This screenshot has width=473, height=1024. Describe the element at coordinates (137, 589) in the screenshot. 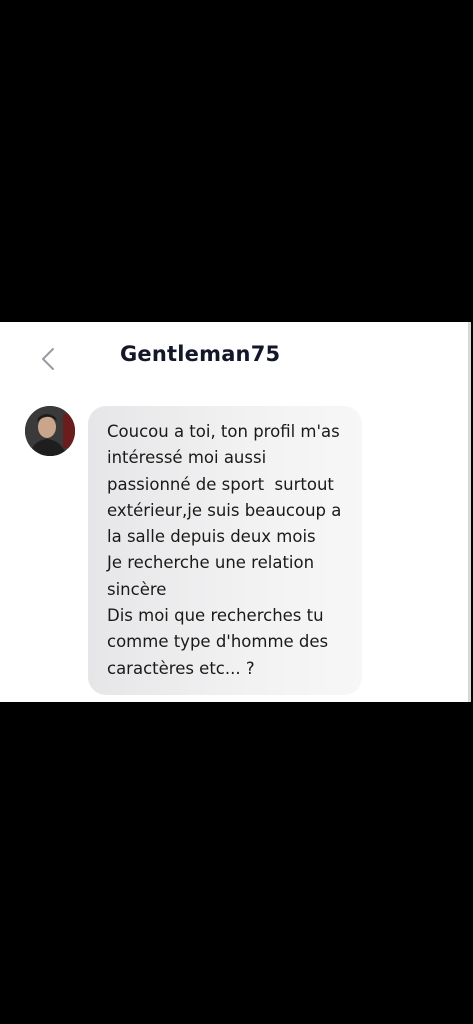

I see `message-line: sincère` at that location.